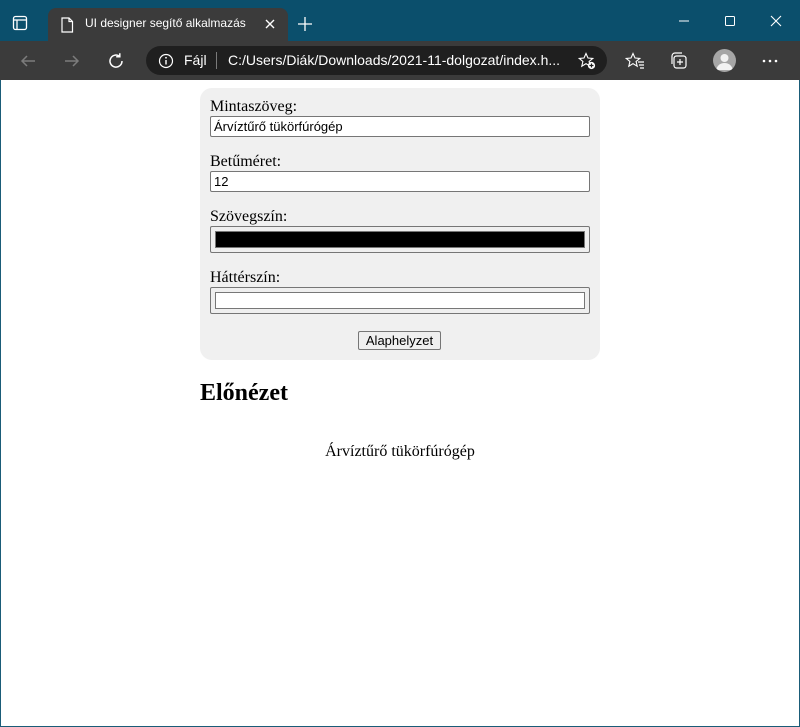 This screenshot has height=727, width=800. Describe the element at coordinates (166, 61) in the screenshot. I see `info-icon` at that location.